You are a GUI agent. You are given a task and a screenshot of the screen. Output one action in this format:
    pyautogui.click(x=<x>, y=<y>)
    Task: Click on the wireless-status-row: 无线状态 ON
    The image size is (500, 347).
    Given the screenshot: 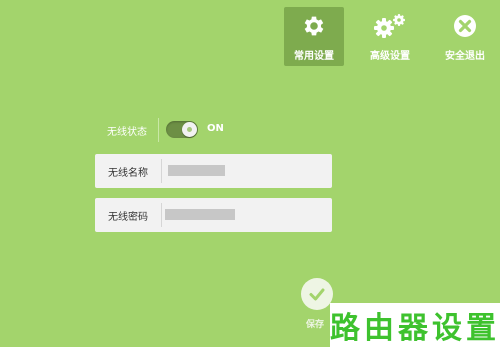 What is the action you would take?
    pyautogui.click(x=215, y=130)
    